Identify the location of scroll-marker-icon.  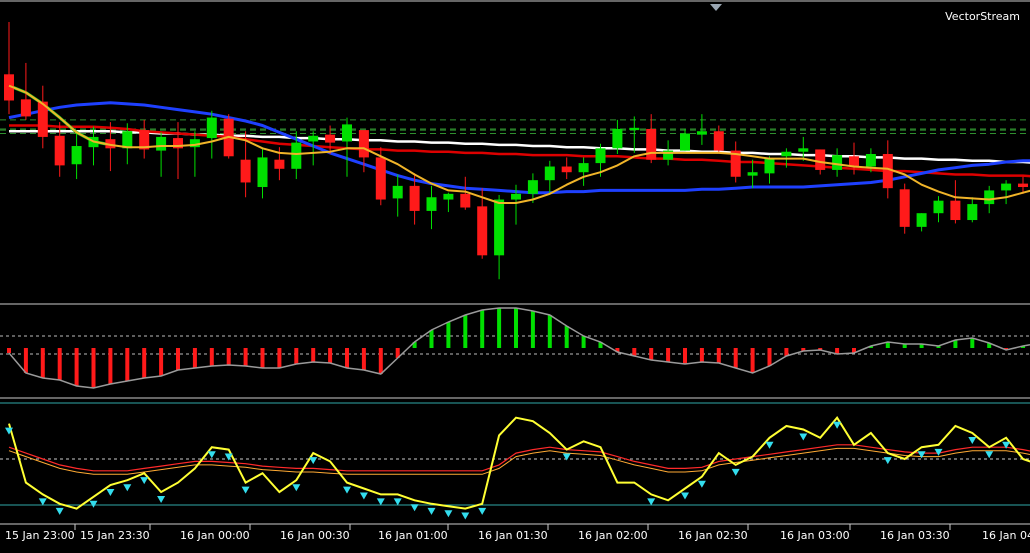
(716, 7).